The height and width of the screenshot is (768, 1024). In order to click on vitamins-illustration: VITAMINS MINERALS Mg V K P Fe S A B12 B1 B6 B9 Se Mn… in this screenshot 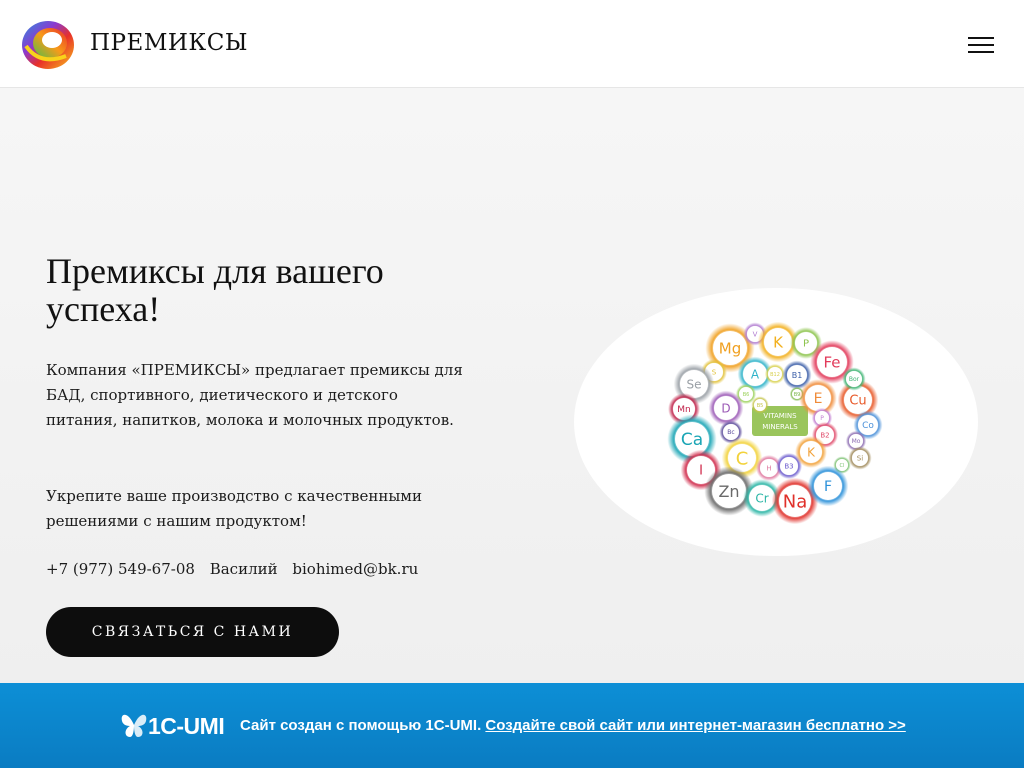, I will do `click(776, 422)`.